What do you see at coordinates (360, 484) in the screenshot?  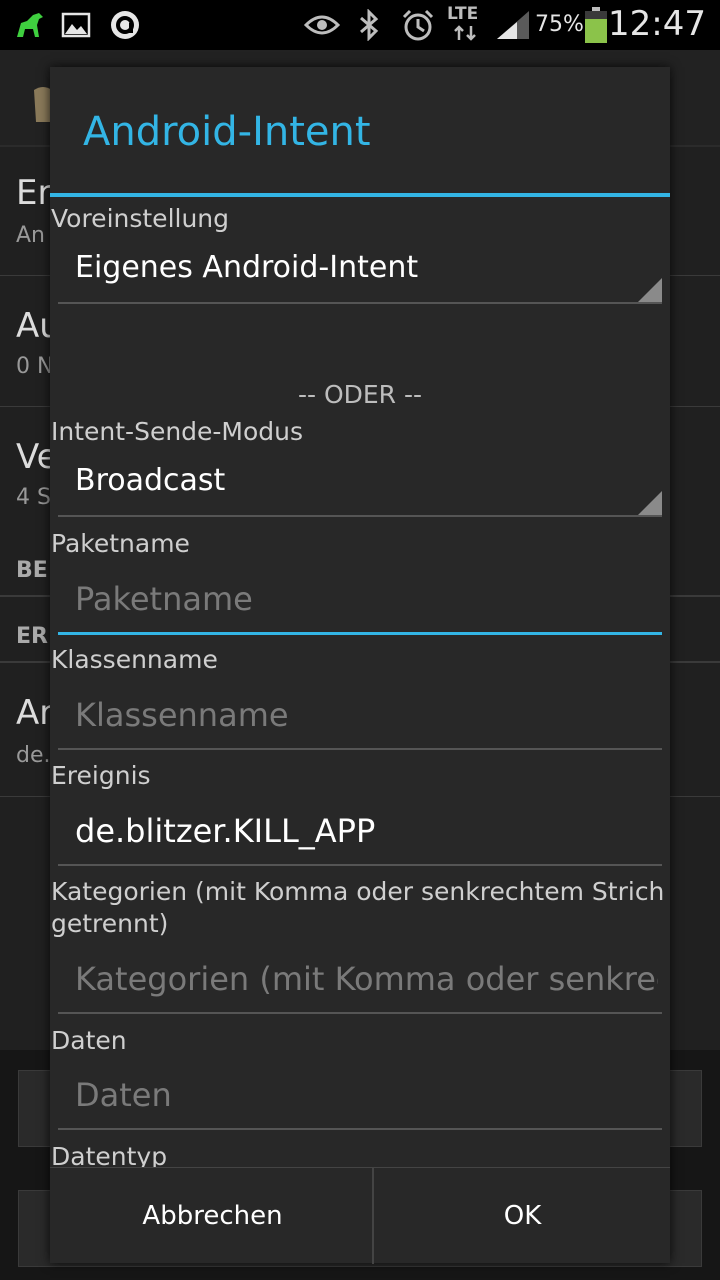 I see `send-mode-spinner: Broadcast` at bounding box center [360, 484].